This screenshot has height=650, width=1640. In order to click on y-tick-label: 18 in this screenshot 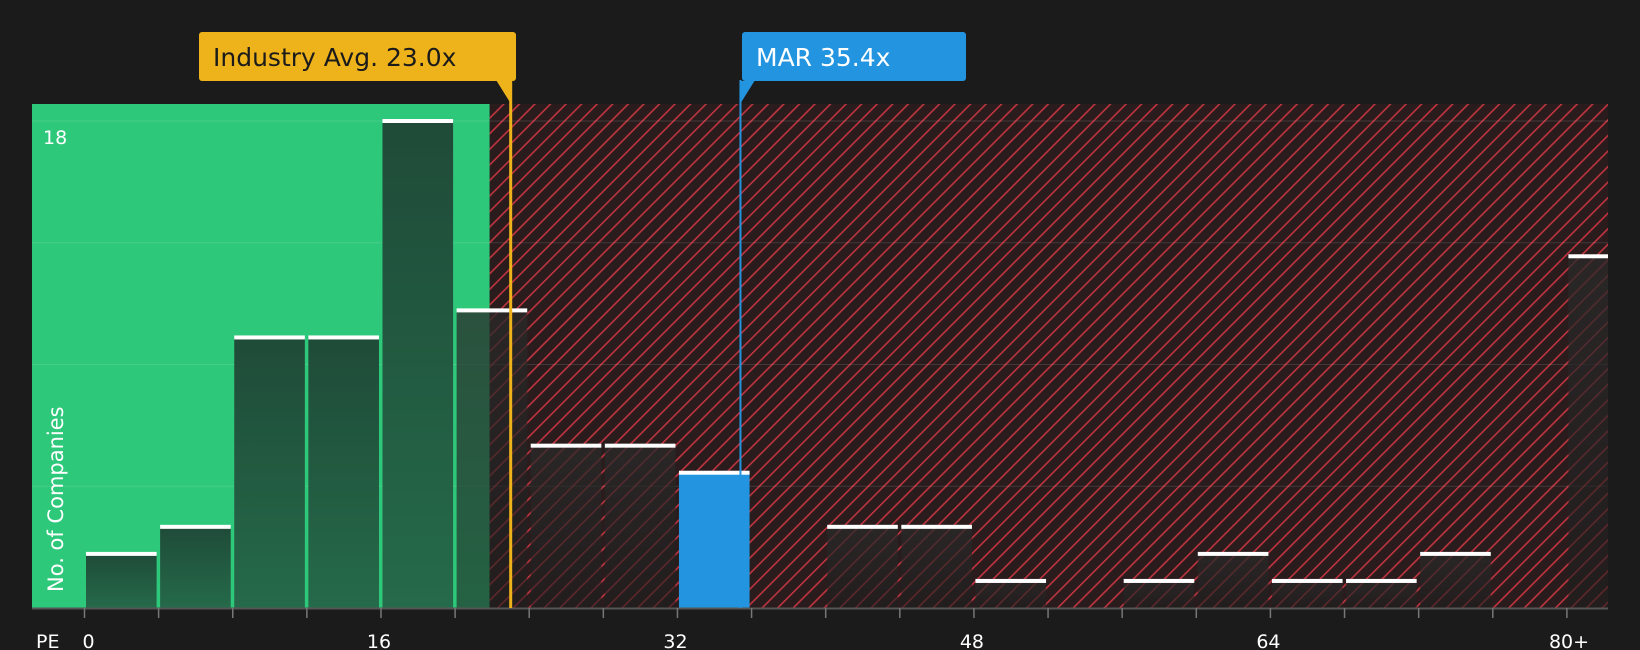, I will do `click(55, 138)`.